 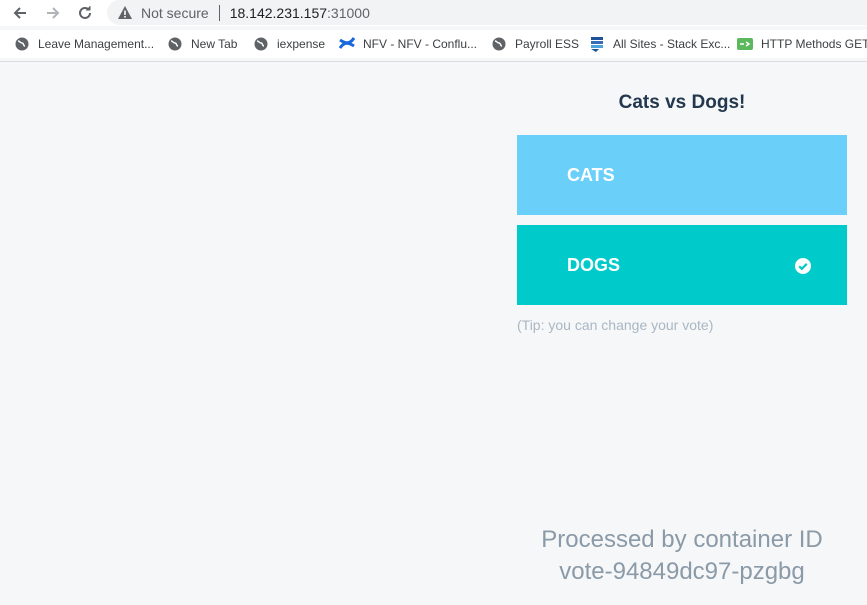 What do you see at coordinates (803, 266) in the screenshot?
I see `check-circle-icon` at bounding box center [803, 266].